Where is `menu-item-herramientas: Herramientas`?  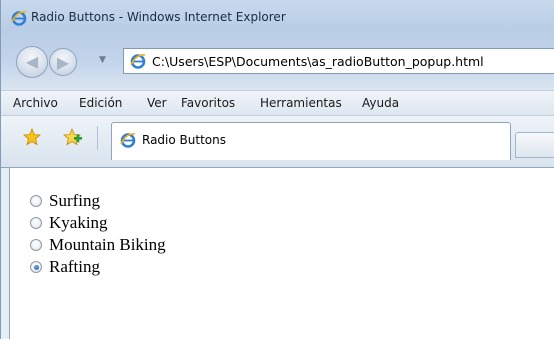 menu-item-herramientas: Herramientas is located at coordinates (301, 103).